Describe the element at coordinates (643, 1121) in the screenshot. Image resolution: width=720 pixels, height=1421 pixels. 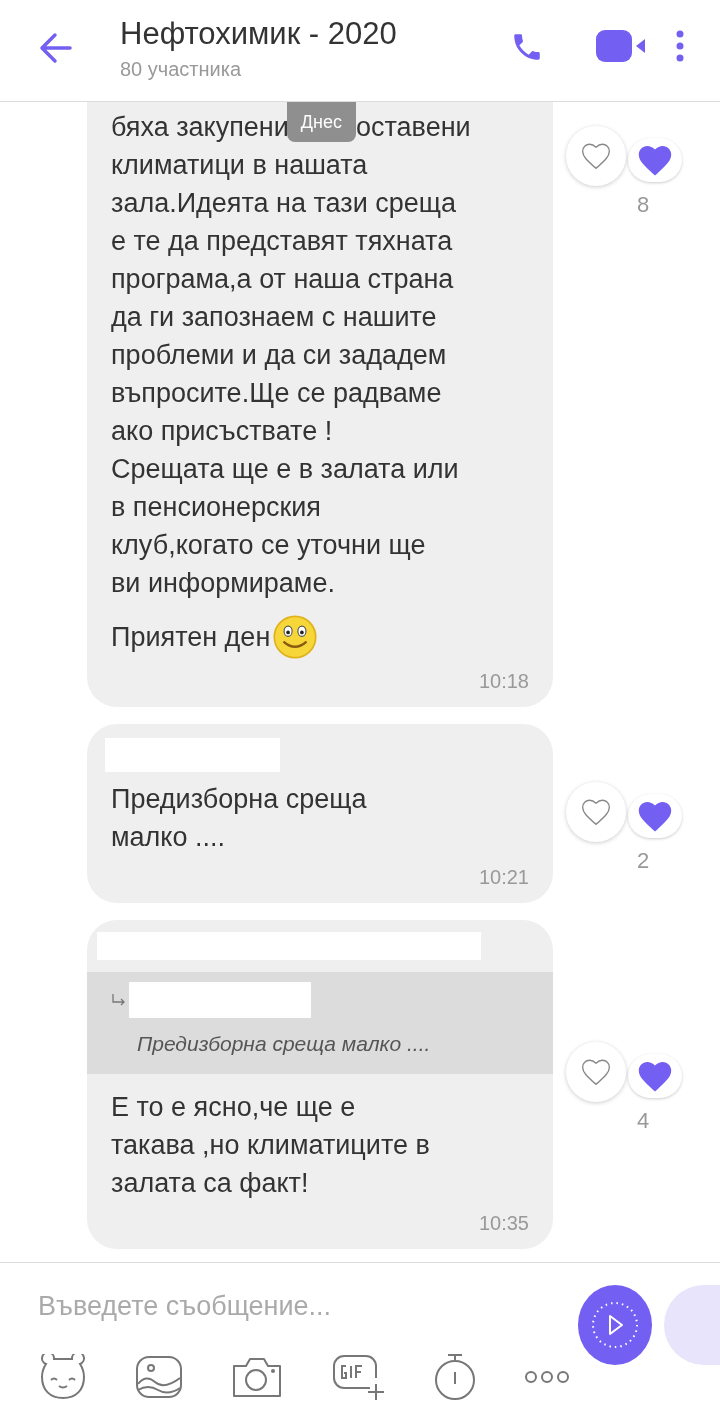
I see `reaction-count: 4` at that location.